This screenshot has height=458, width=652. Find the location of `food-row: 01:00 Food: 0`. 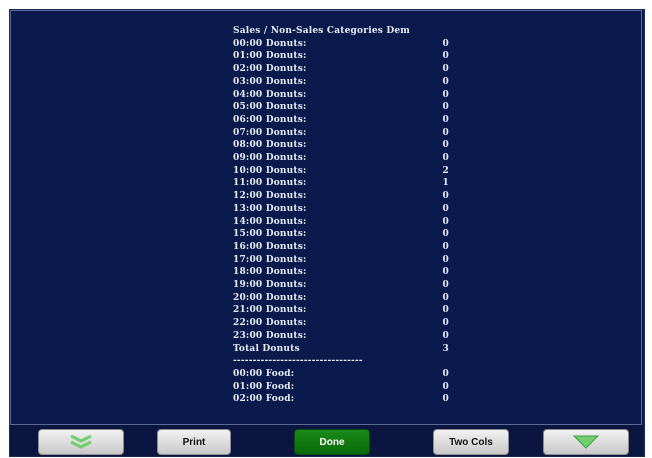

food-row: 01:00 Food: 0 is located at coordinates (341, 387).